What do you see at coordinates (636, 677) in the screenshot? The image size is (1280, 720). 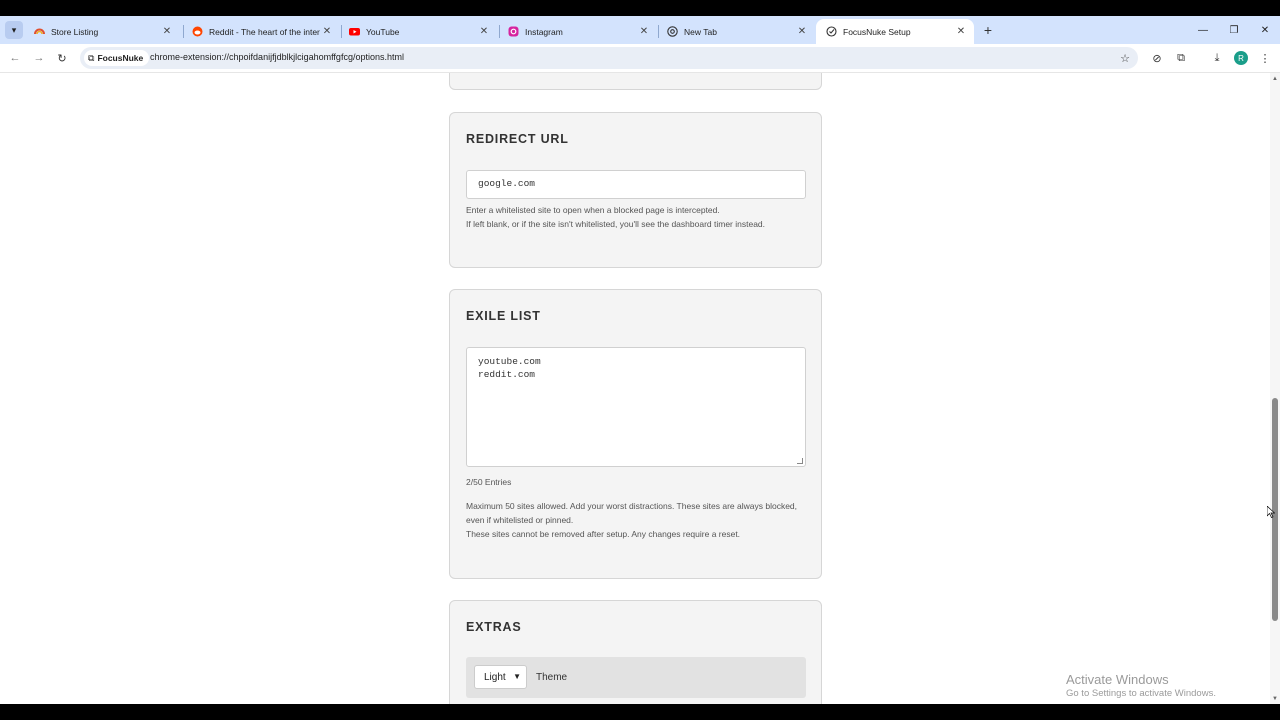 I see `theme-row: Light ▼ Theme` at bounding box center [636, 677].